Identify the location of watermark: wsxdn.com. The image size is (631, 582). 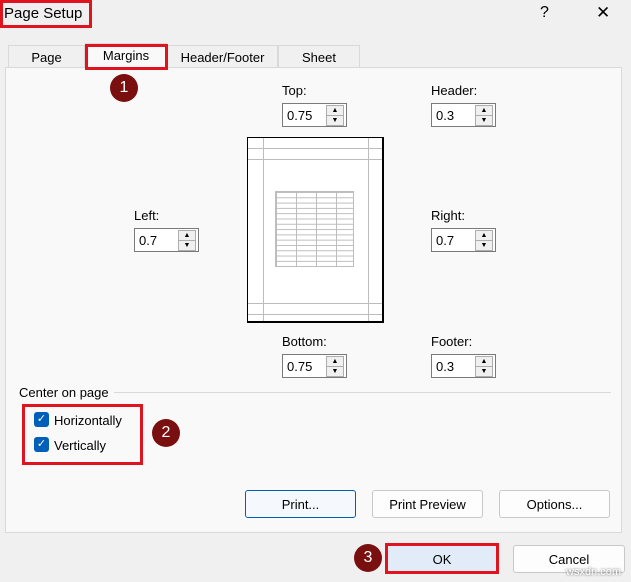
(594, 572).